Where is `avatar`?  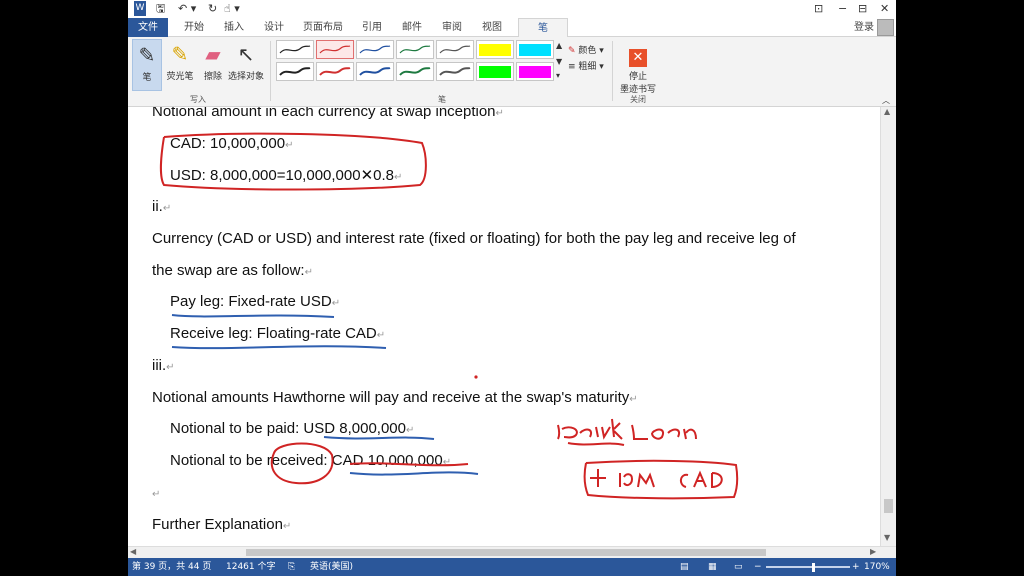 avatar is located at coordinates (885, 27).